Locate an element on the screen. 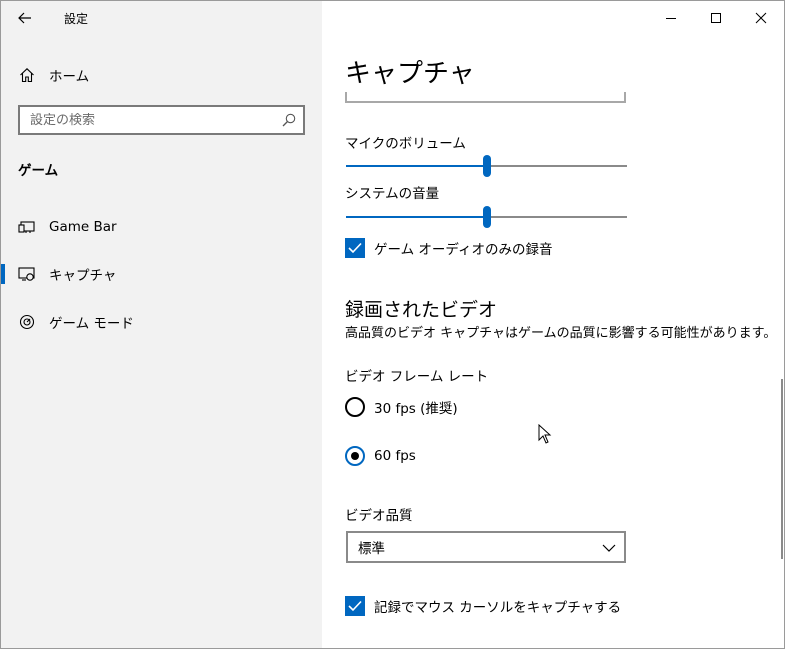  mouse-cursor-icon is located at coordinates (545, 434).